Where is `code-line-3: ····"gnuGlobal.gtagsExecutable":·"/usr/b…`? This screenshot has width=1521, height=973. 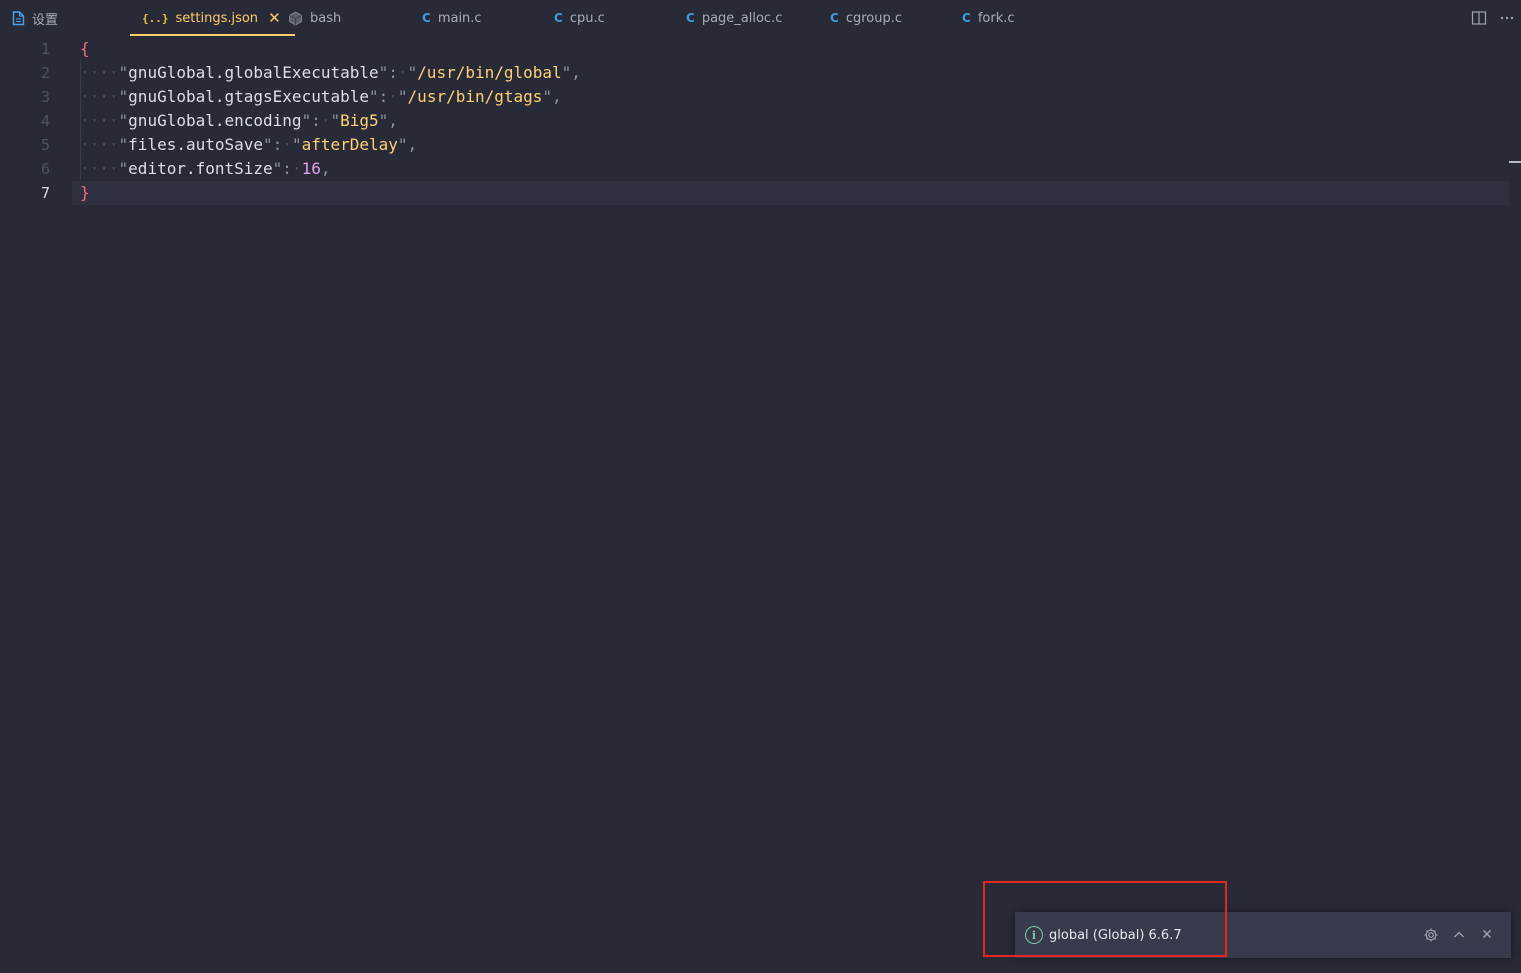
code-line-3: ····"gnuGlobal.gtagsExecutable":·"/usr/b… is located at coordinates (321, 96).